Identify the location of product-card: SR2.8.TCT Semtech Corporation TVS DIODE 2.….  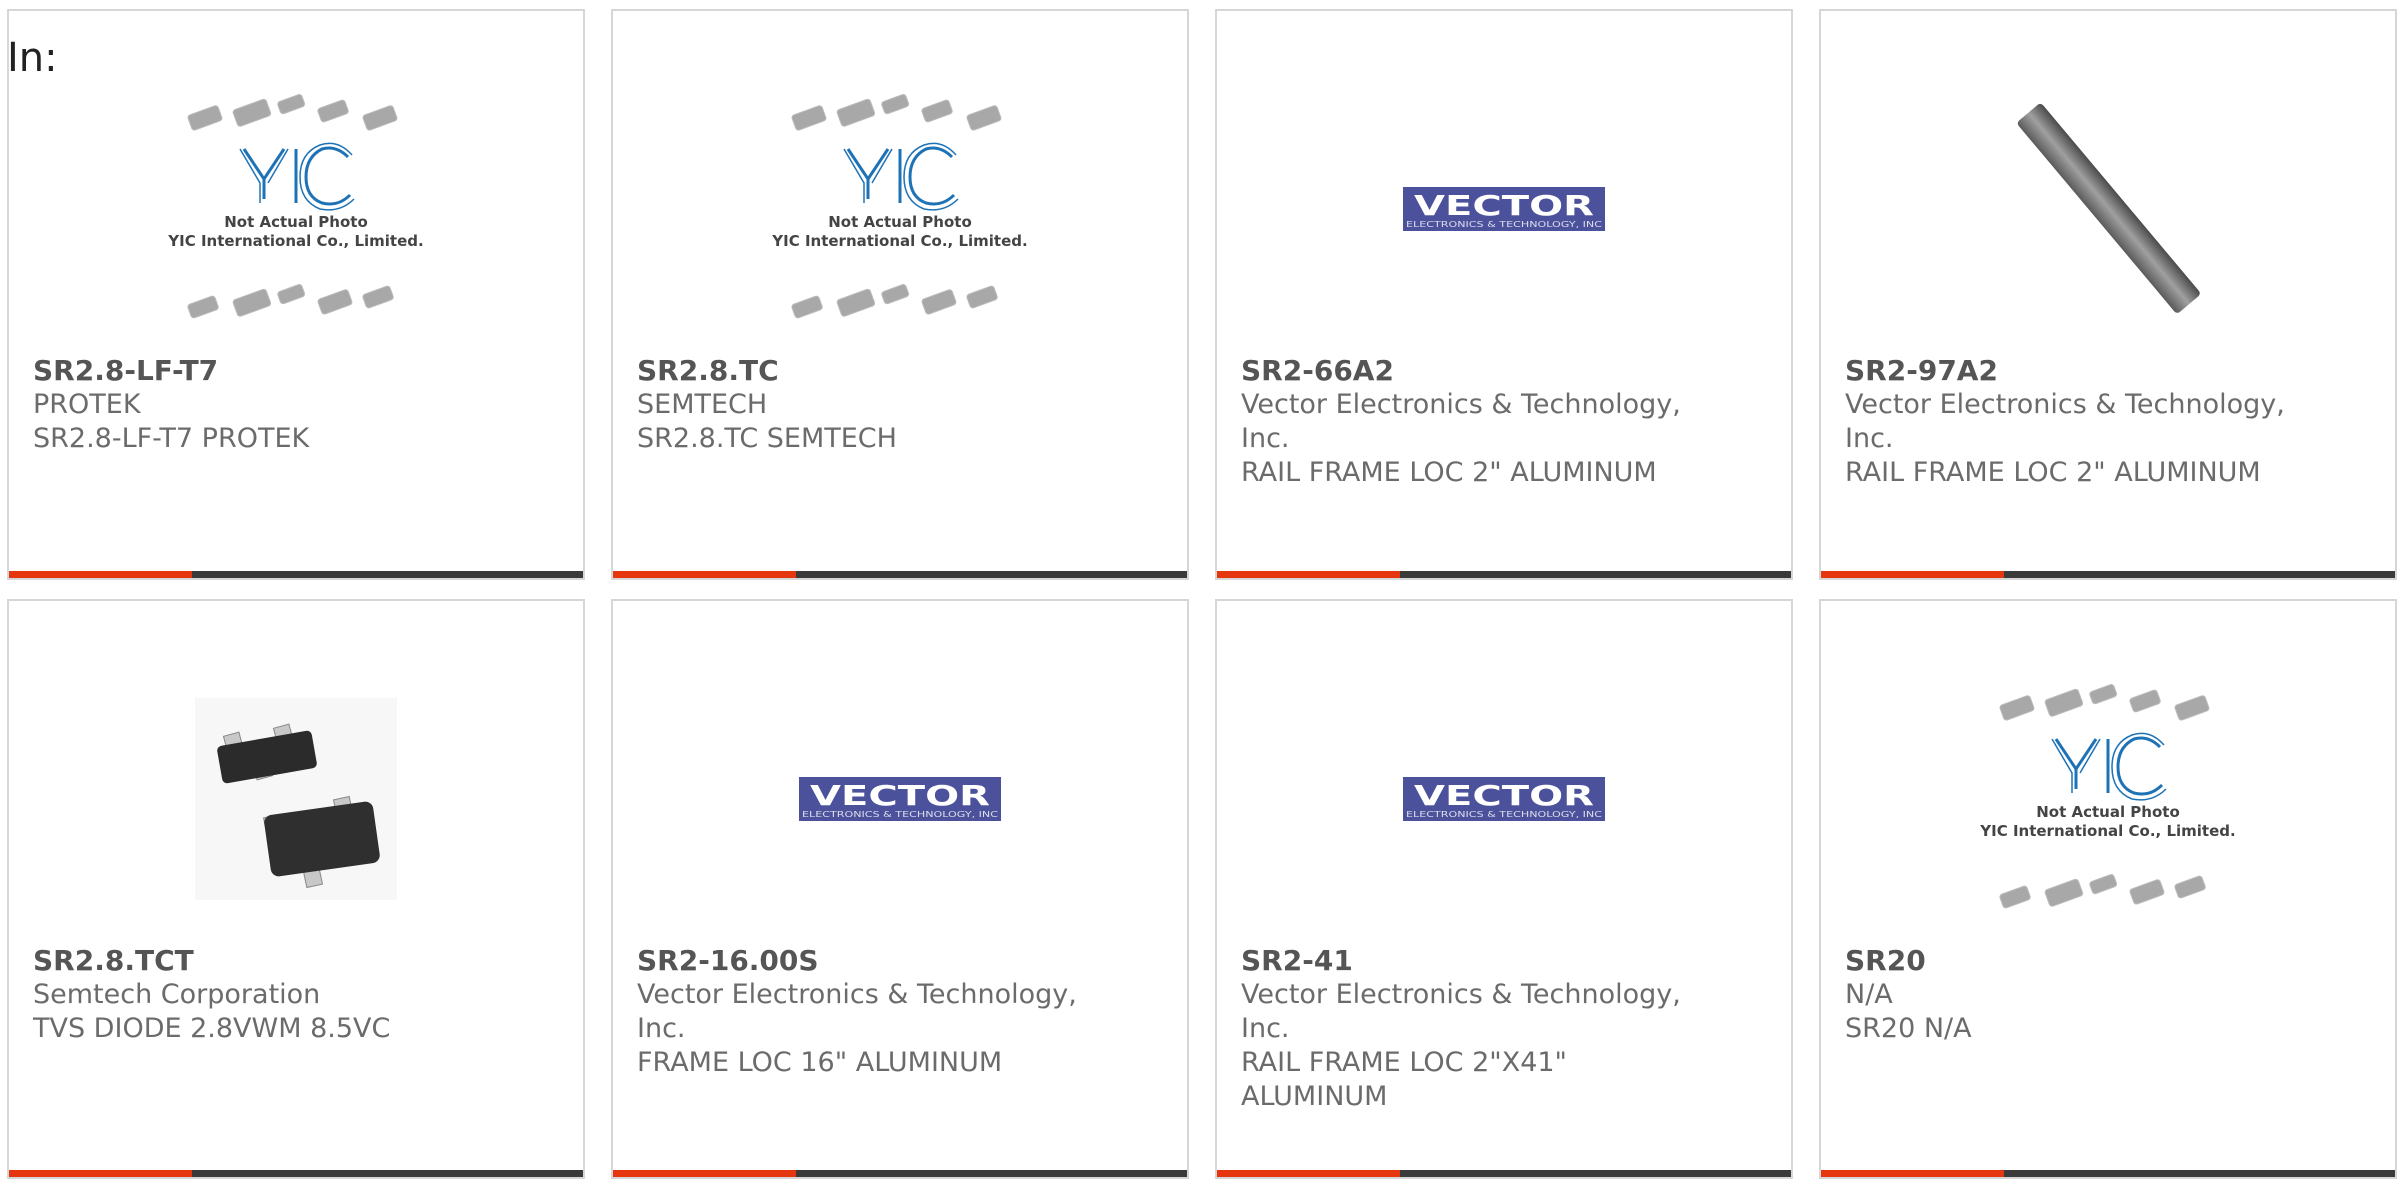
(296, 889).